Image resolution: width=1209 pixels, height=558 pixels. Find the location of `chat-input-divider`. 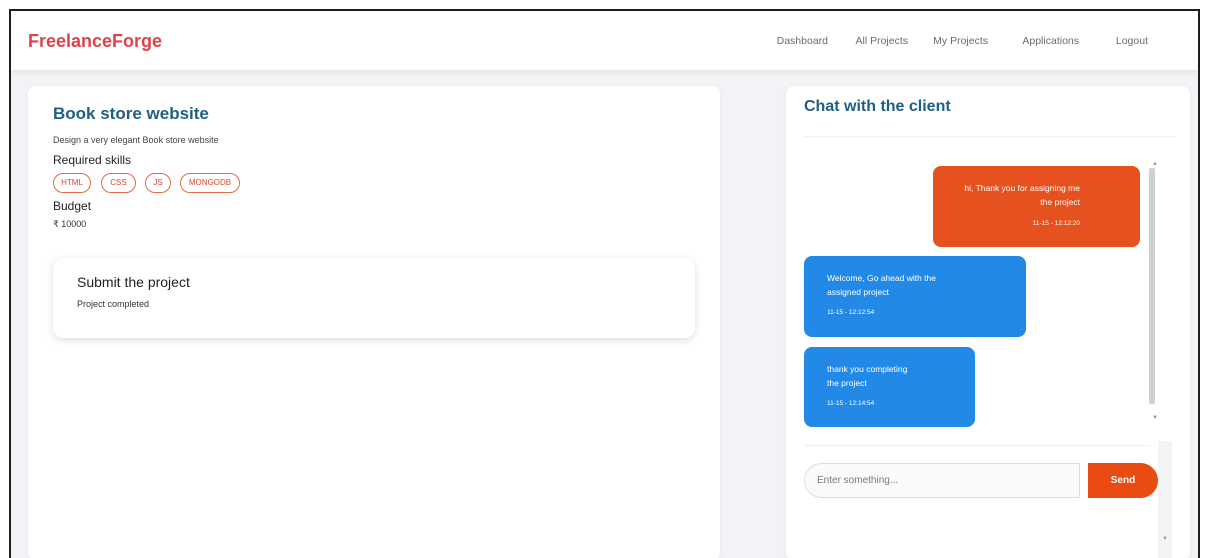

chat-input-divider is located at coordinates (977, 445).